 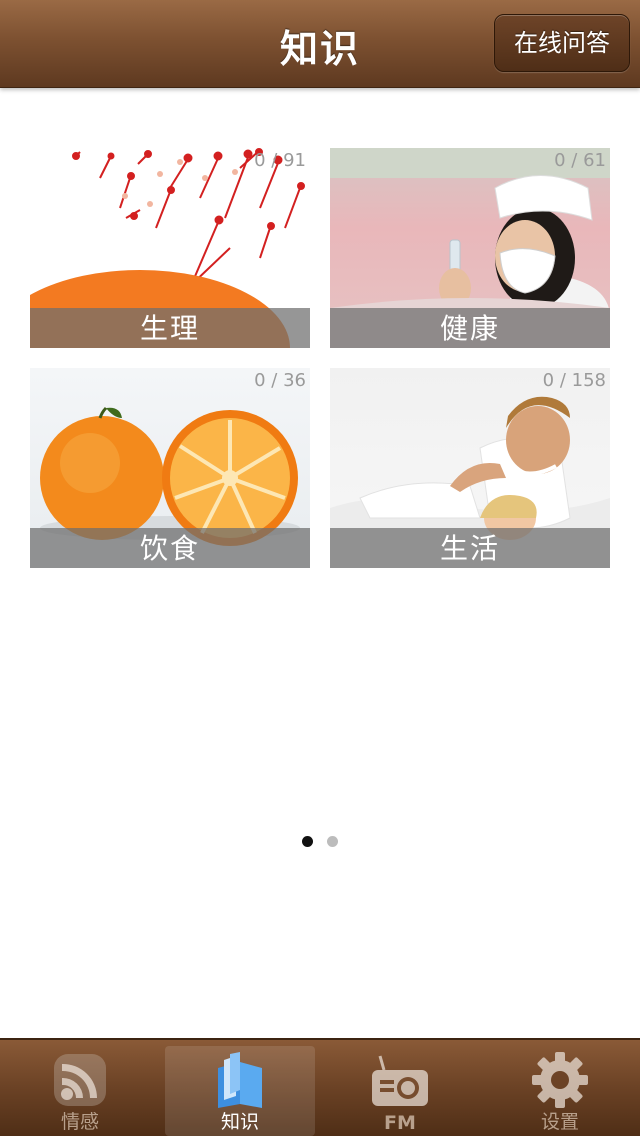 I want to click on tab-label: 知识, so click(x=239, y=1122).